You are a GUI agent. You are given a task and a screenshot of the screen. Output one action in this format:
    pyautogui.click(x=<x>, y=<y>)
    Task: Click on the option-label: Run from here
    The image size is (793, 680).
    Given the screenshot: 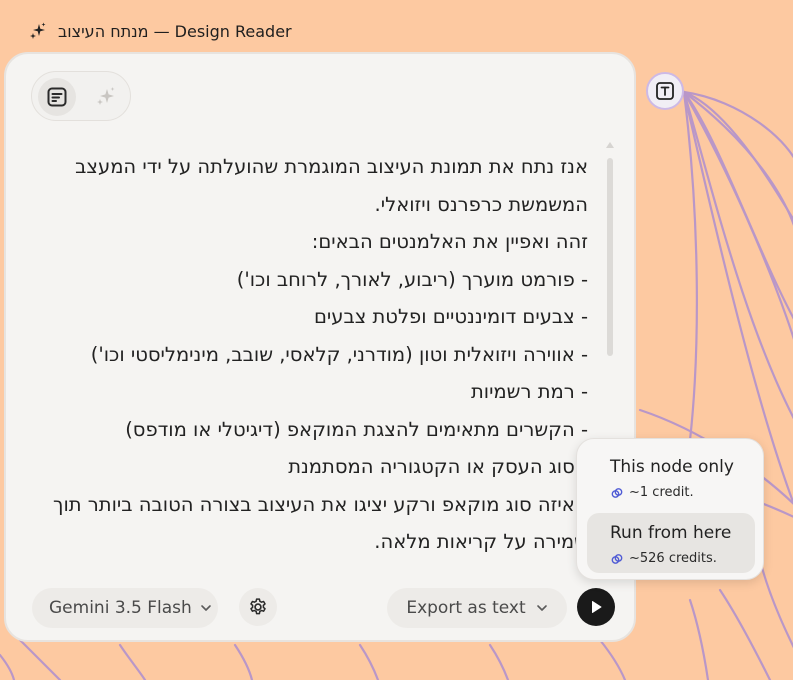 What is the action you would take?
    pyautogui.click(x=671, y=533)
    